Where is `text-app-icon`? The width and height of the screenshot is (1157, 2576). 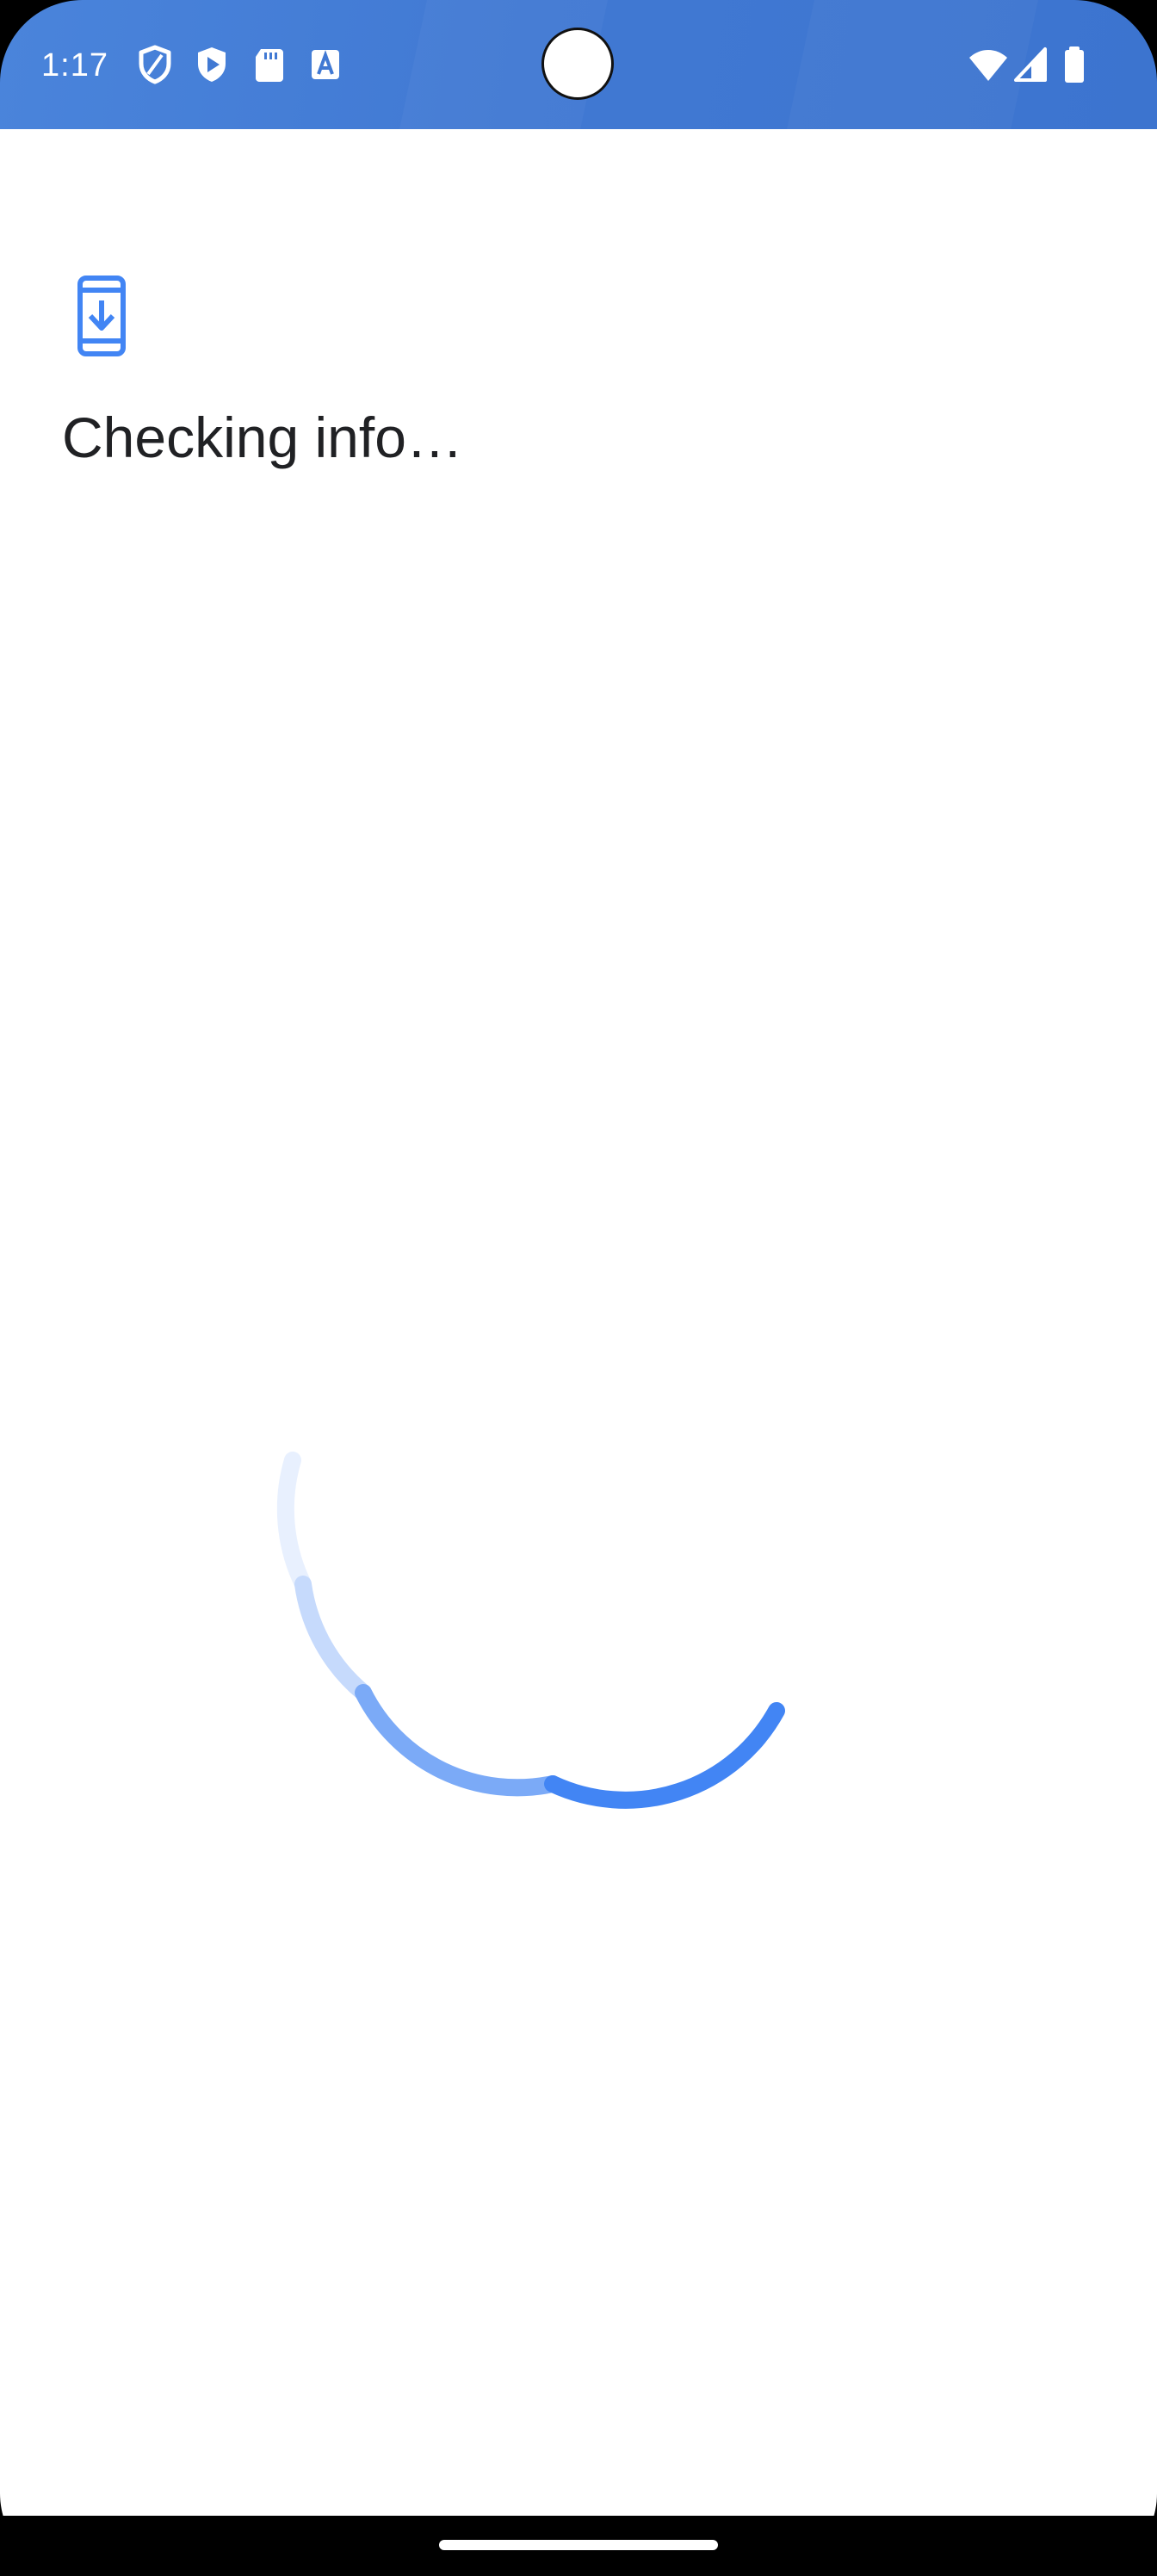
text-app-icon is located at coordinates (326, 64).